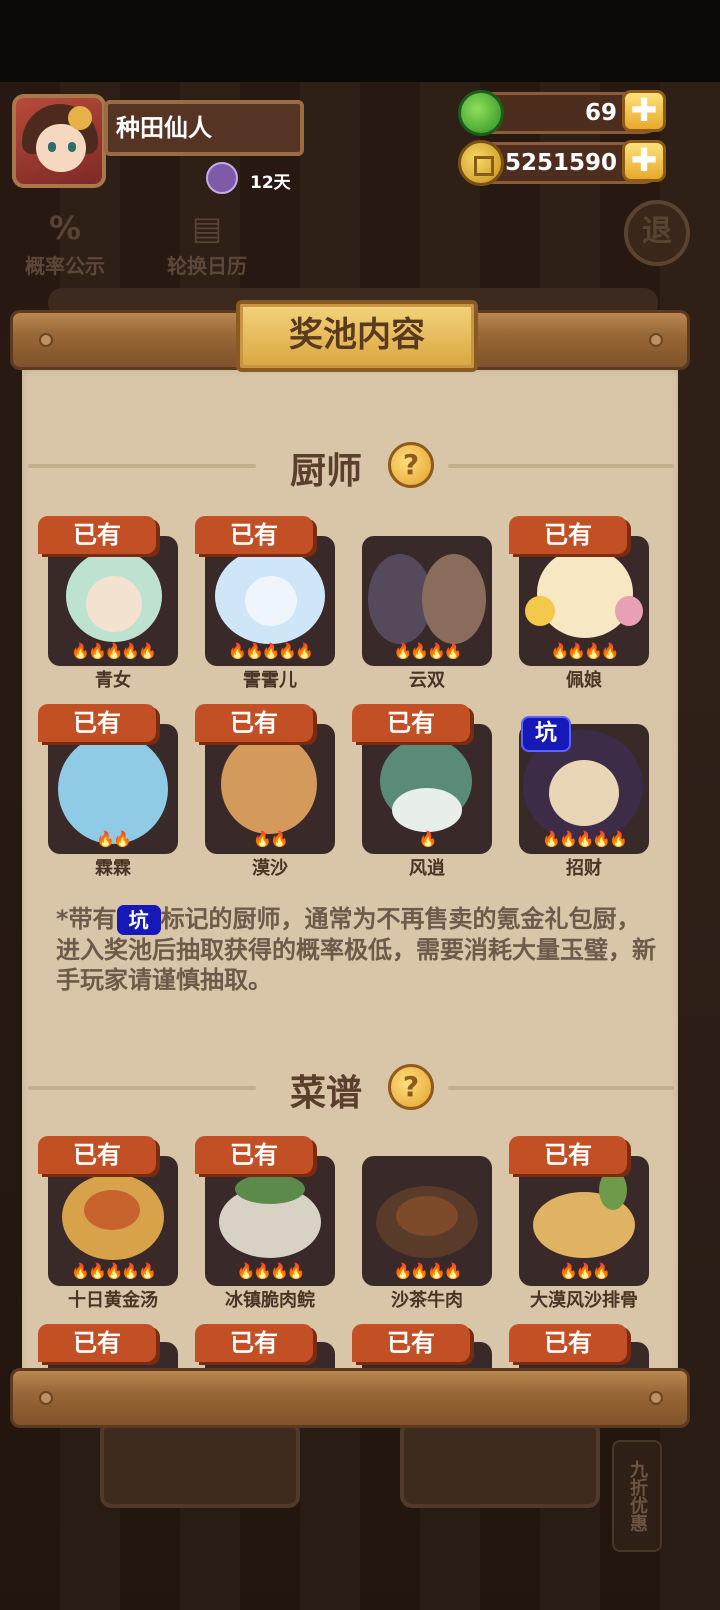 The height and width of the screenshot is (1610, 720). What do you see at coordinates (326, 471) in the screenshot?
I see `chef-section-title: 厨师` at bounding box center [326, 471].